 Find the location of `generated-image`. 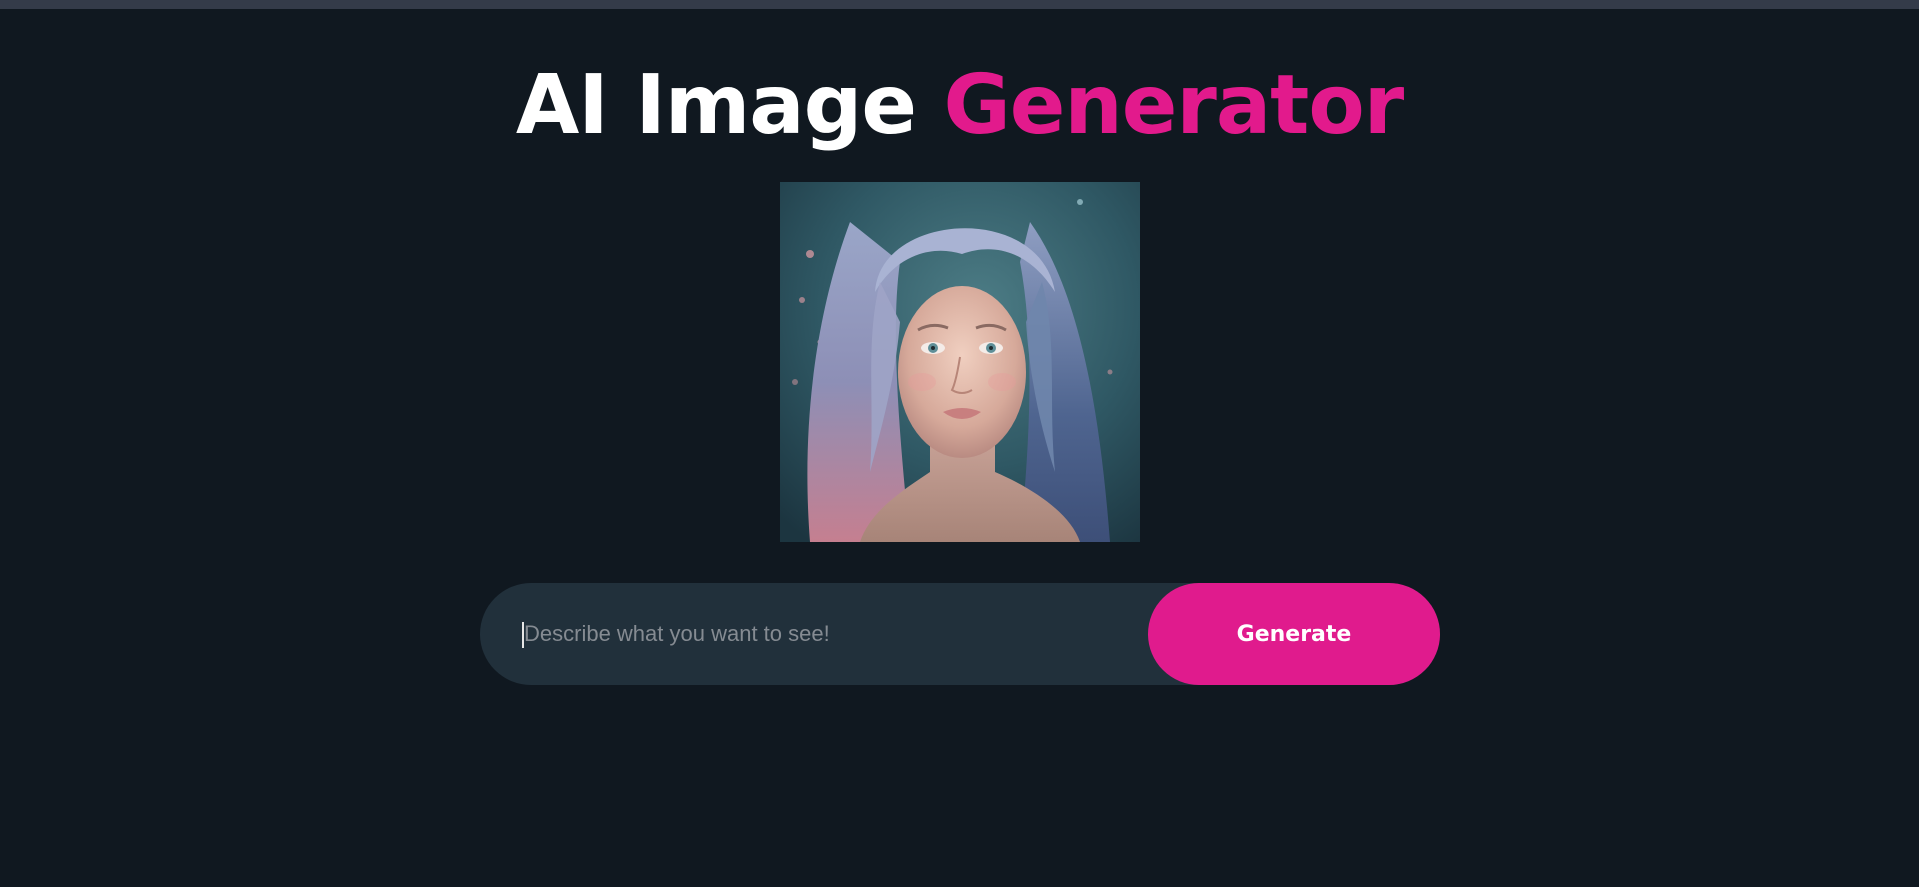

generated-image is located at coordinates (960, 362).